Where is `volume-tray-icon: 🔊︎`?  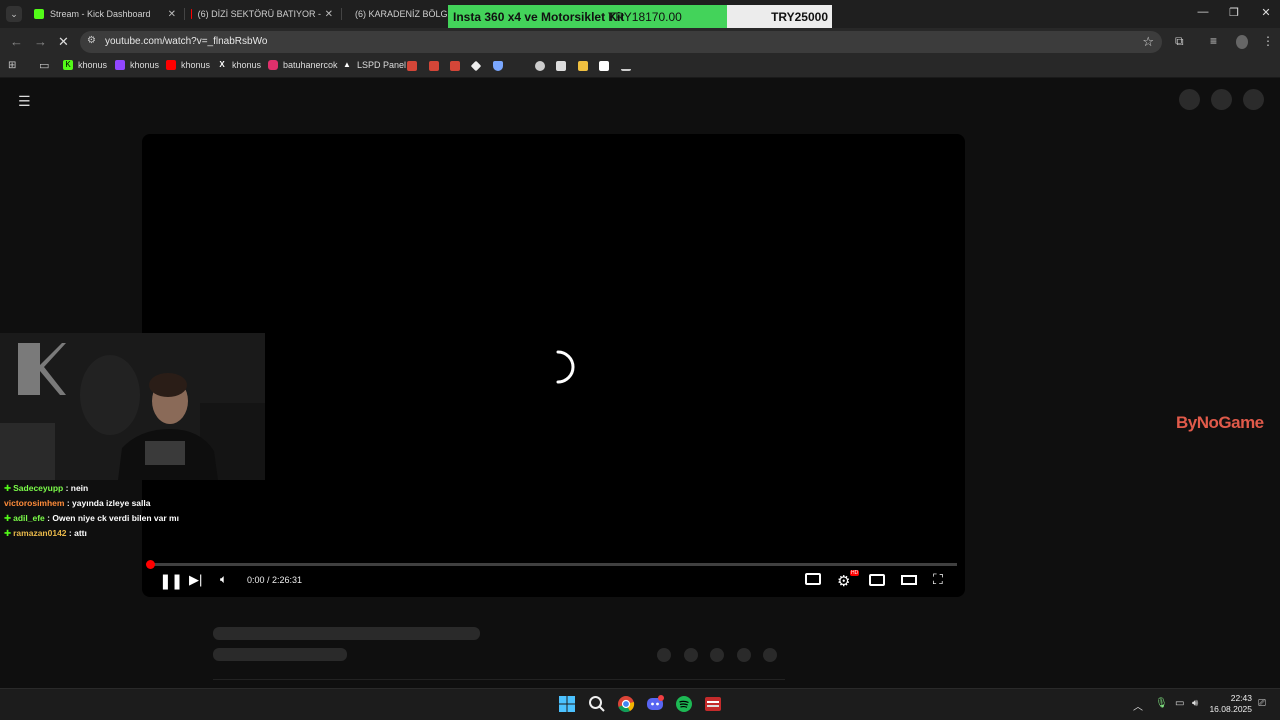
volume-tray-icon: 🔊︎ is located at coordinates (1195, 703).